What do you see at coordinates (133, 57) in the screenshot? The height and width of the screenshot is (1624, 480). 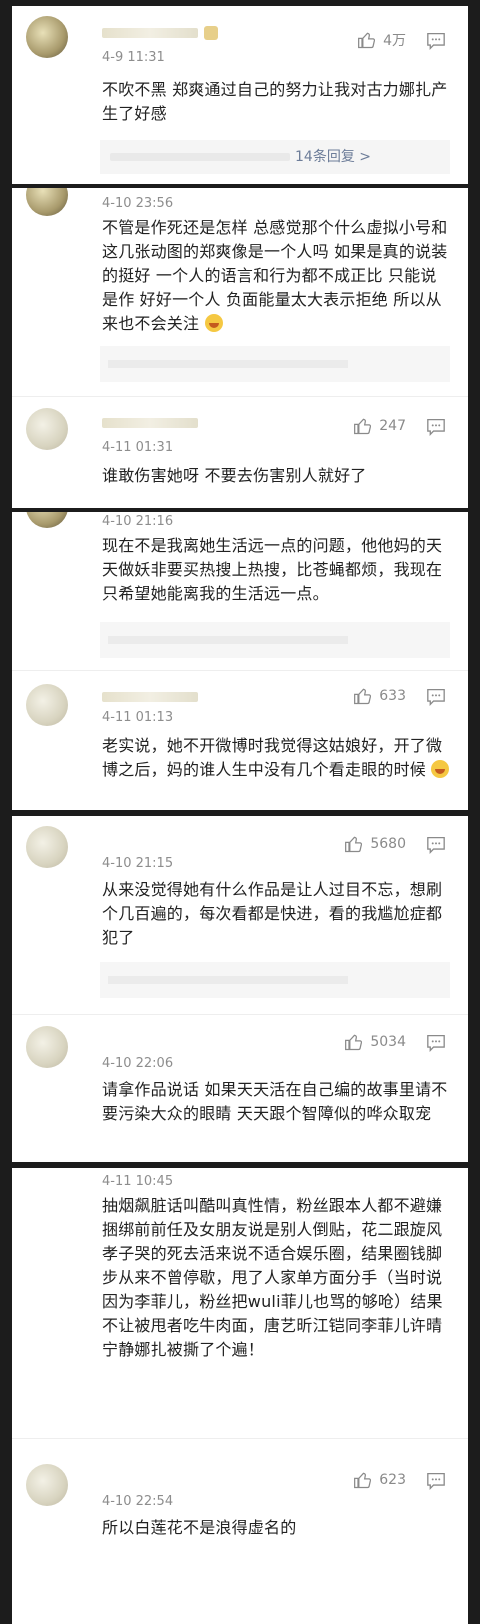 I see `comment-time: 4-9 11:31` at bounding box center [133, 57].